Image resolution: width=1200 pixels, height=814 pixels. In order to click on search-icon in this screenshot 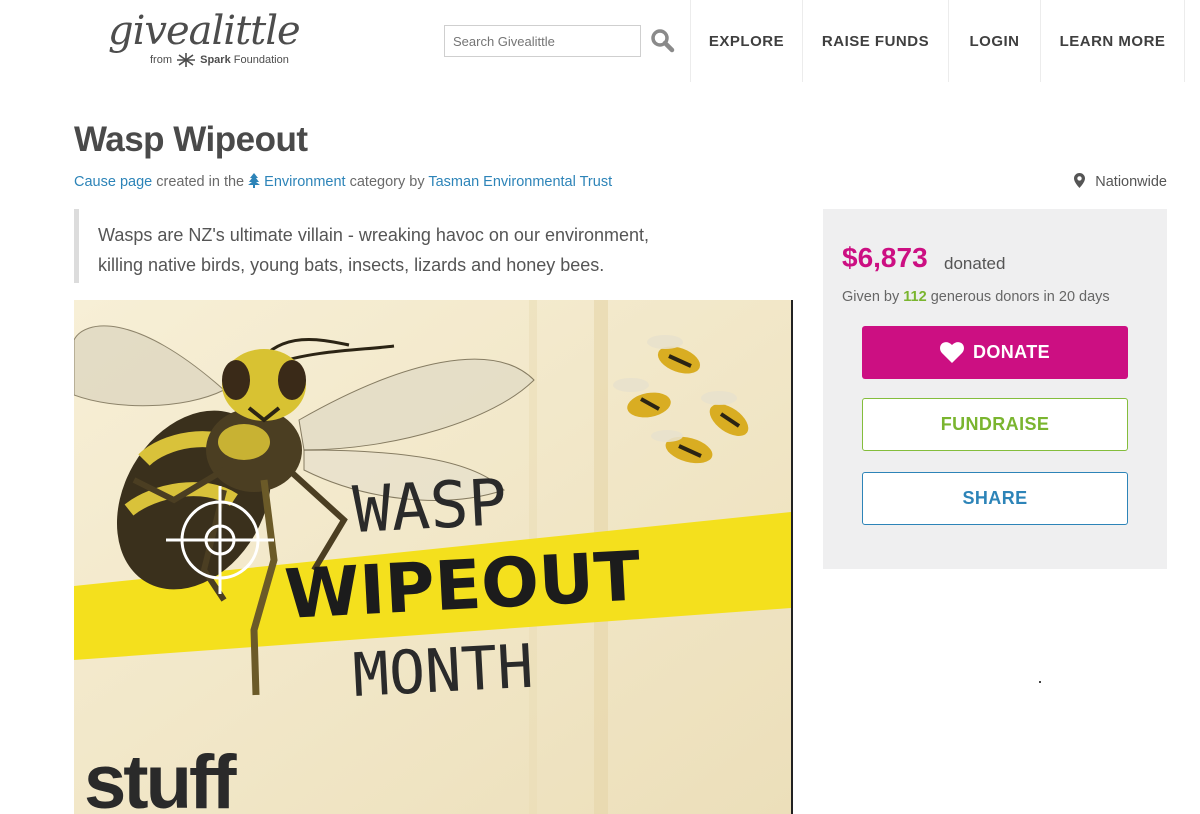, I will do `click(663, 41)`.